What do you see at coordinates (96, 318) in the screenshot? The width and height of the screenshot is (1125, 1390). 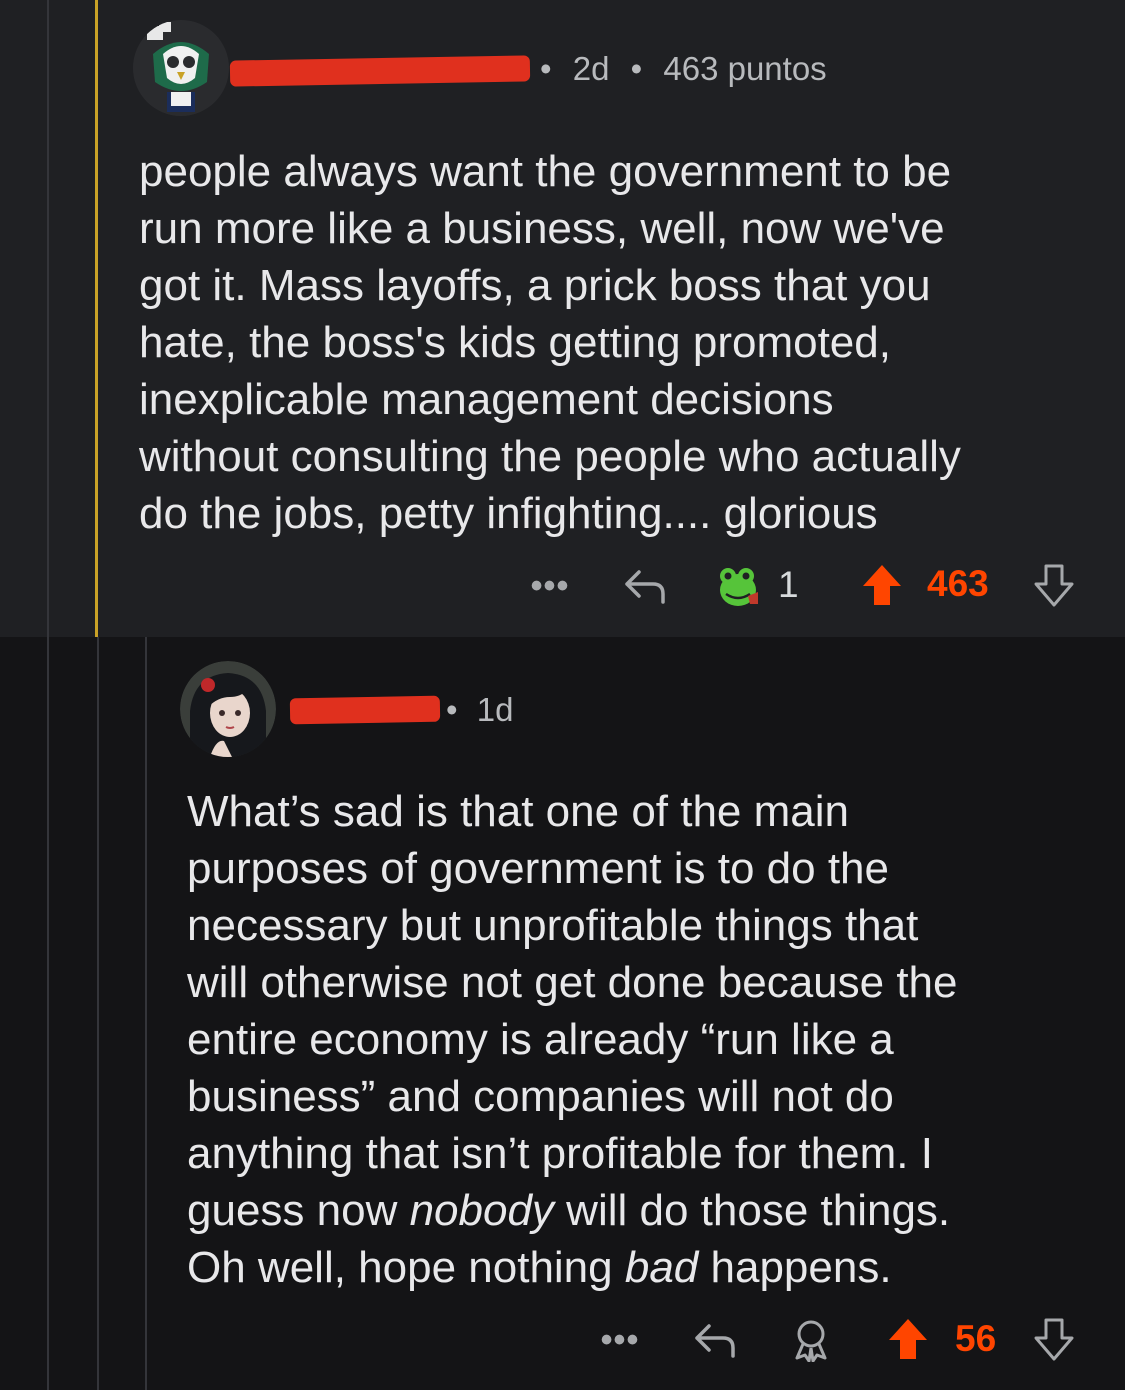 I see `comment-highlight-line` at bounding box center [96, 318].